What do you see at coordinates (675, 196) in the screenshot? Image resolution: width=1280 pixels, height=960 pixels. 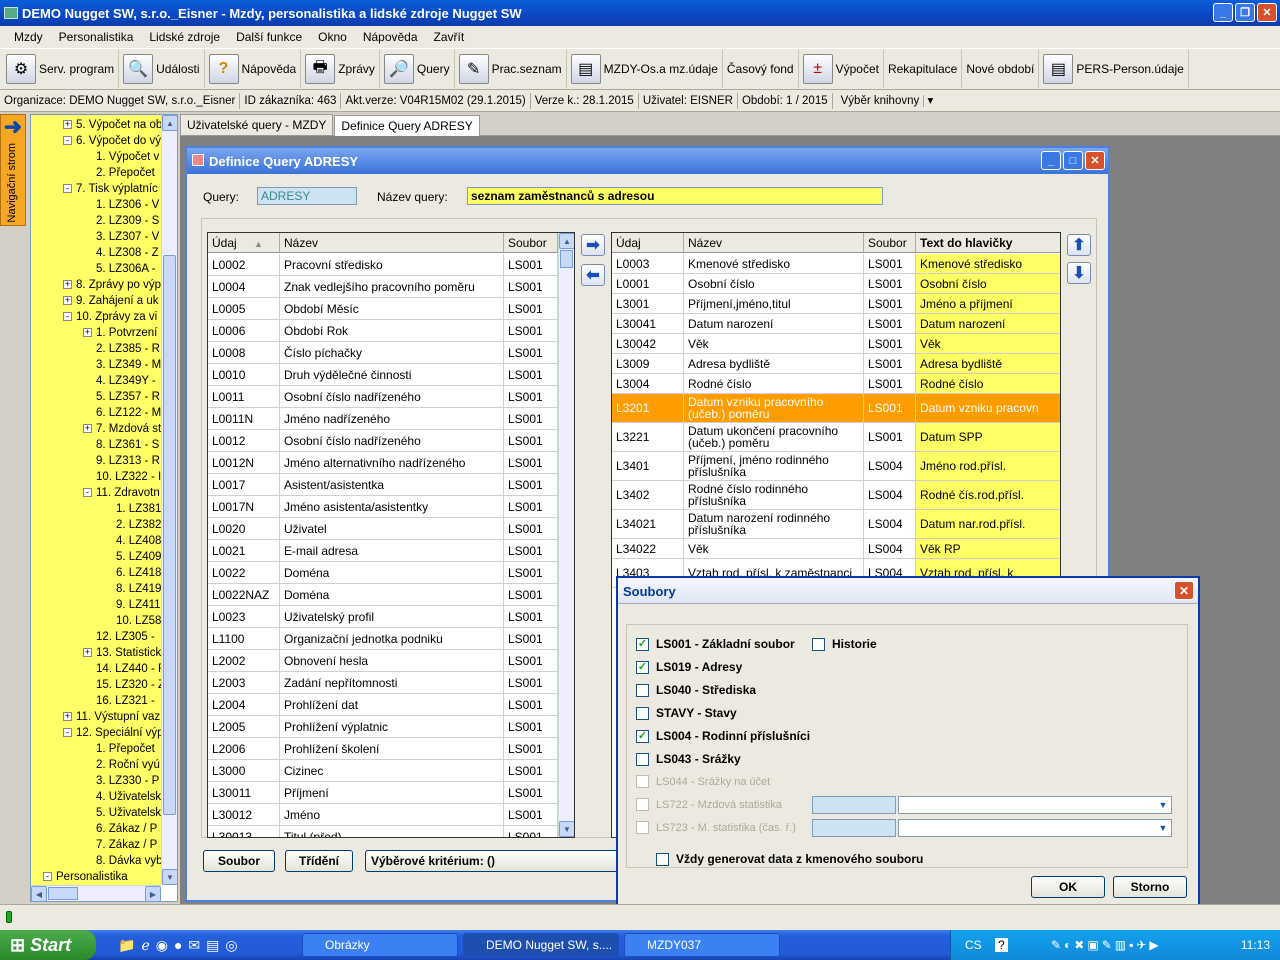 I see `query-name-field: seznam zaměstnanců s adresou` at bounding box center [675, 196].